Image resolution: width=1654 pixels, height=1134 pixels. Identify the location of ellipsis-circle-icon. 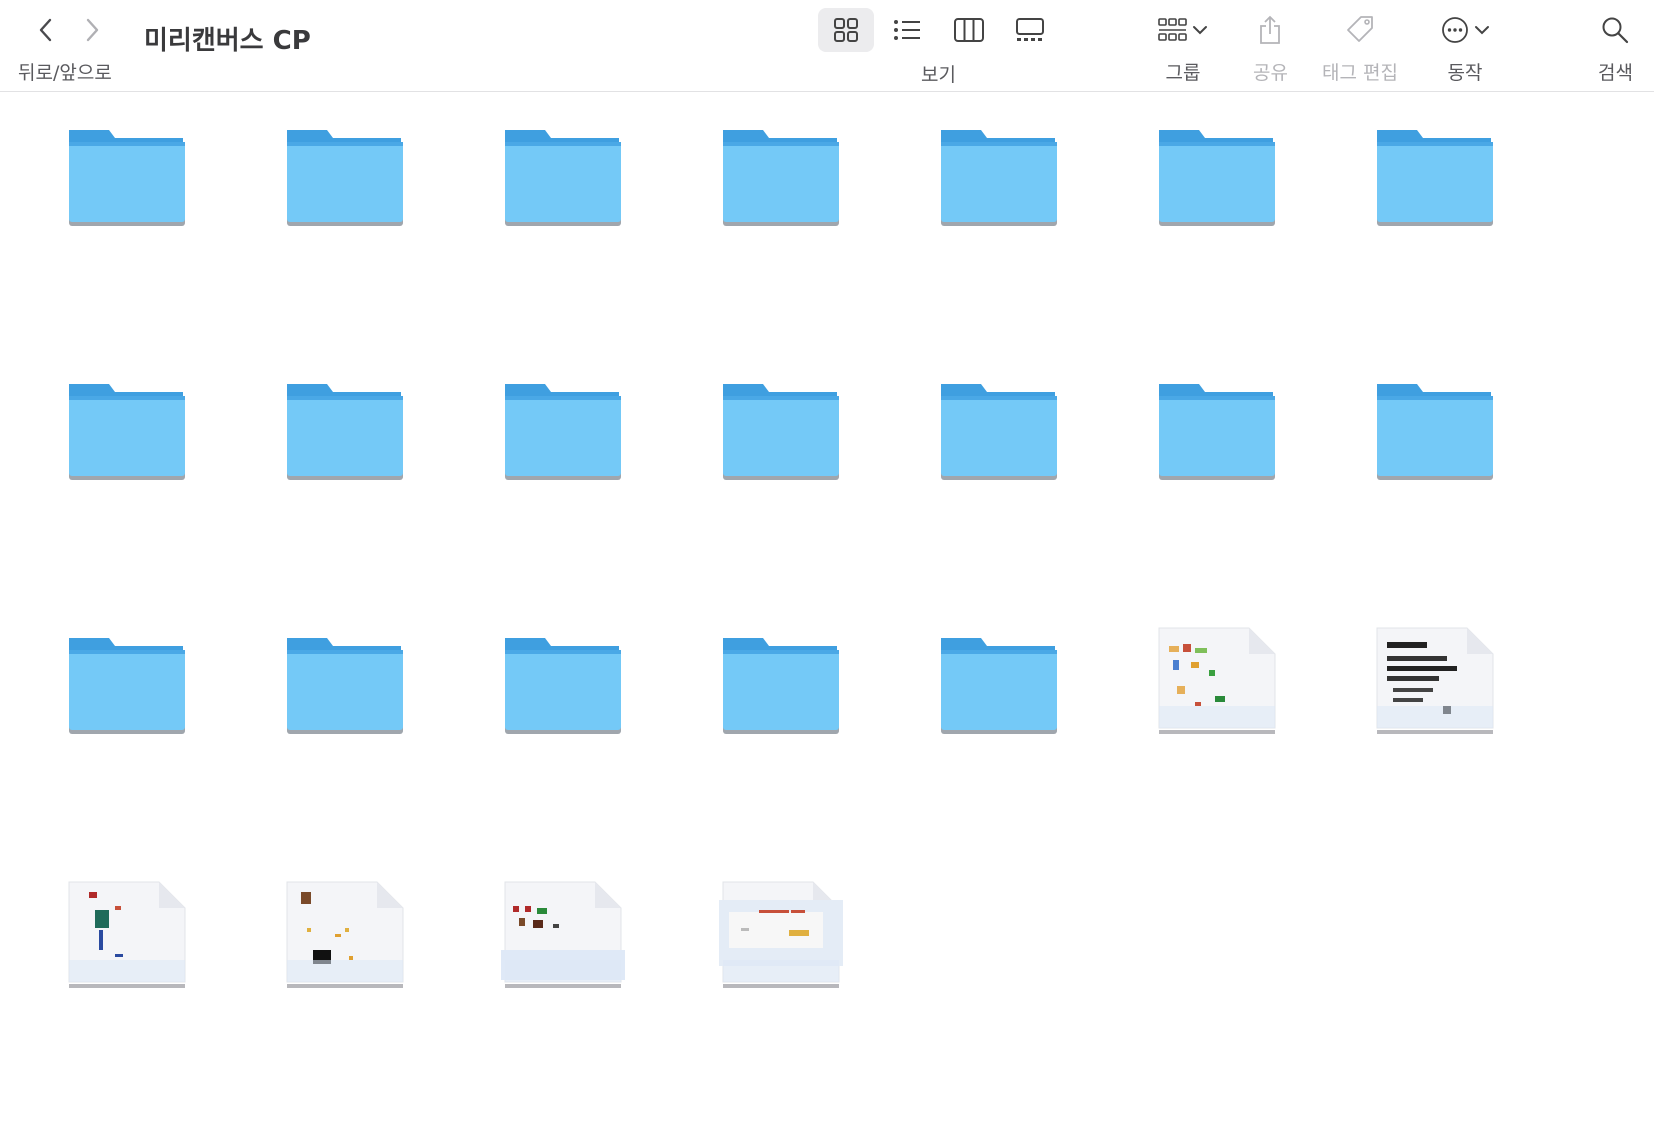
(1455, 30).